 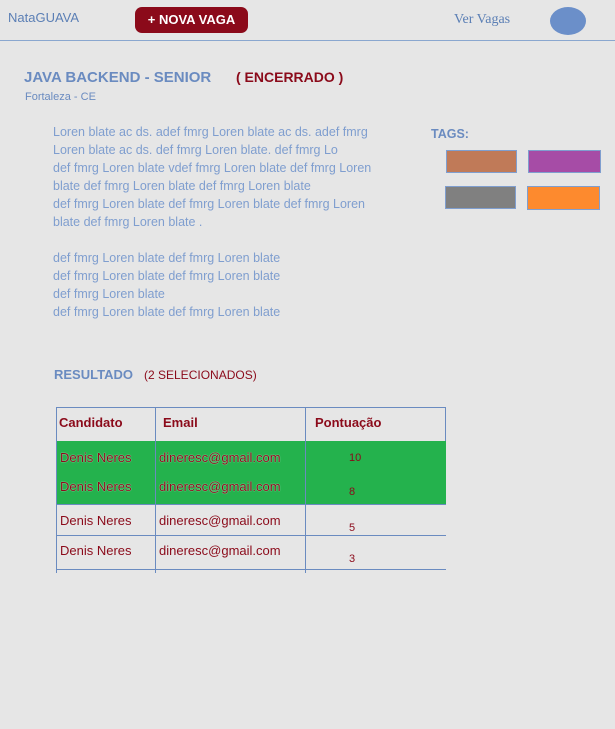 I want to click on tags-label: TAGS:, so click(x=450, y=134).